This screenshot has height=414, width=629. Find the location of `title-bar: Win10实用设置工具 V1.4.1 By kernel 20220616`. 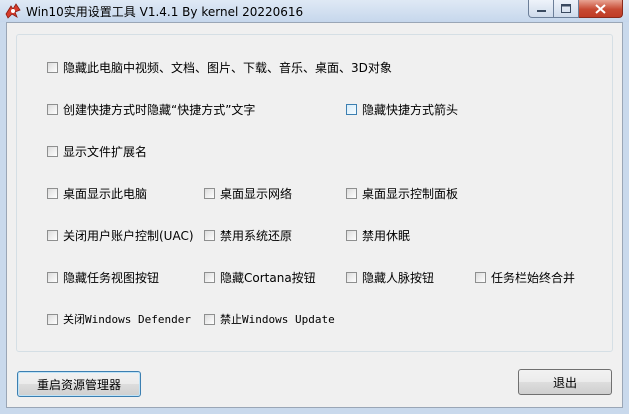

title-bar: Win10实用设置工具 V1.4.1 By kernel 20220616 is located at coordinates (314, 11).